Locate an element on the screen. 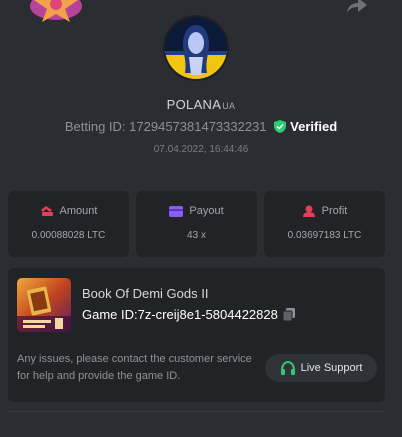 This screenshot has height=437, width=402. stat-value: 0.00088028 LTC is located at coordinates (68, 235).